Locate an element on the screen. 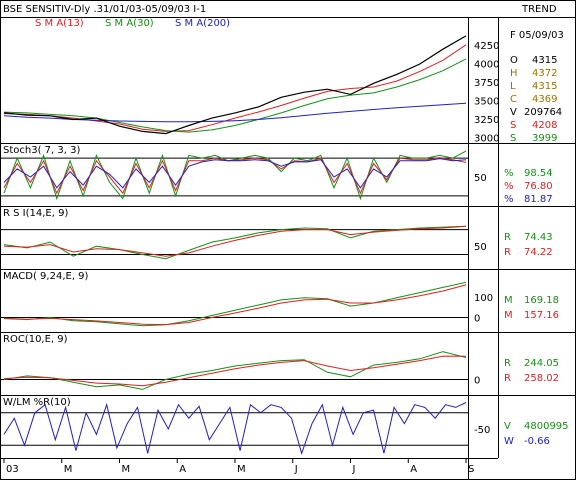  readout-value: 157.16 is located at coordinates (541, 315).